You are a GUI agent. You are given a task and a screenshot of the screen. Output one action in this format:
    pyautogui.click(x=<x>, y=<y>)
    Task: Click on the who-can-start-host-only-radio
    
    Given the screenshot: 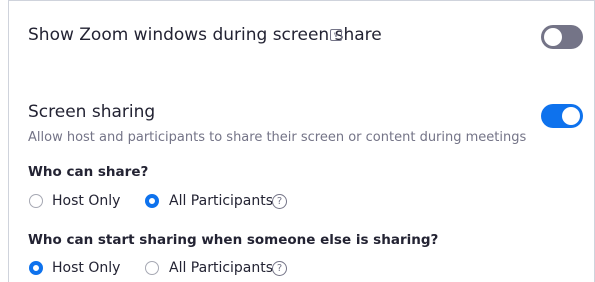 What is the action you would take?
    pyautogui.click(x=36, y=268)
    